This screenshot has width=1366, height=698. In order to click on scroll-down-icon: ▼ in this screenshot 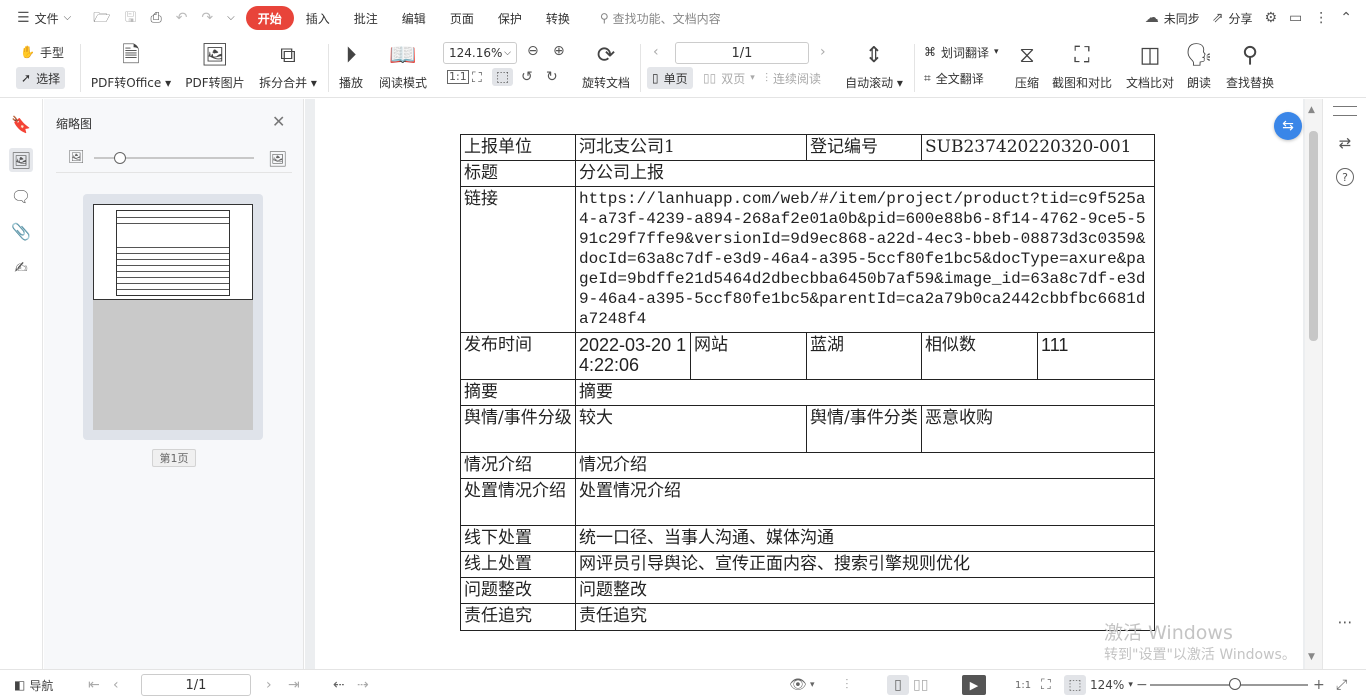, I will do `click(1311, 657)`.